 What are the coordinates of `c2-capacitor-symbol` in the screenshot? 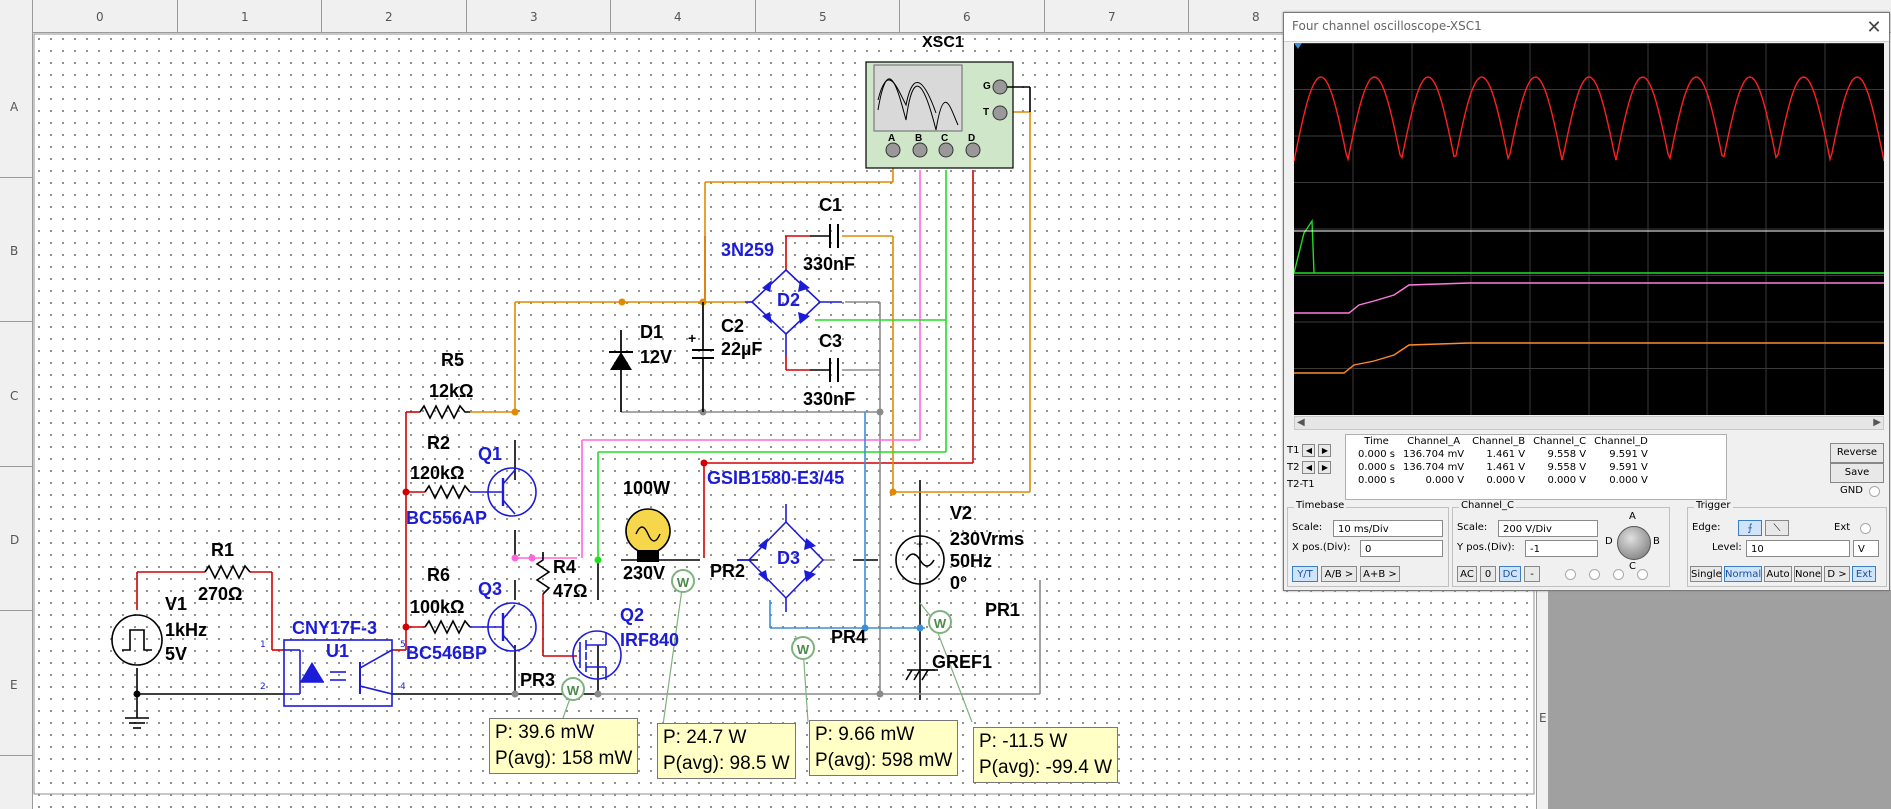 It's located at (703, 357).